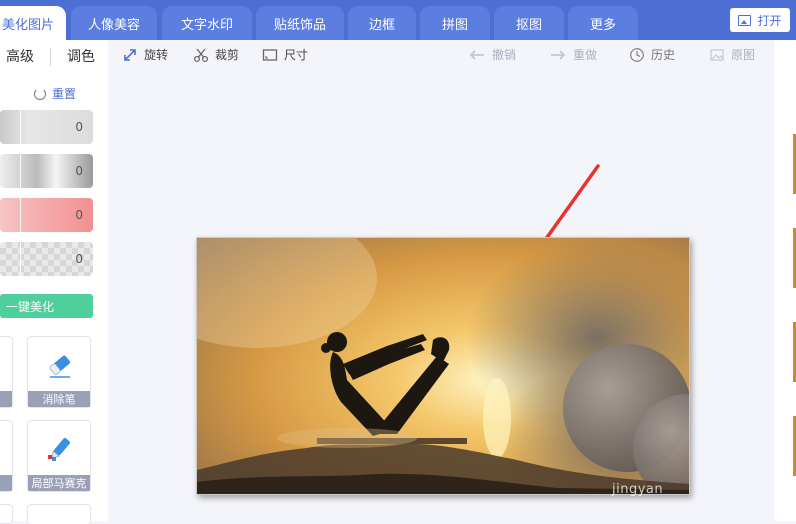  What do you see at coordinates (638, 489) in the screenshot?
I see `watermark-text: jingyan` at bounding box center [638, 489].